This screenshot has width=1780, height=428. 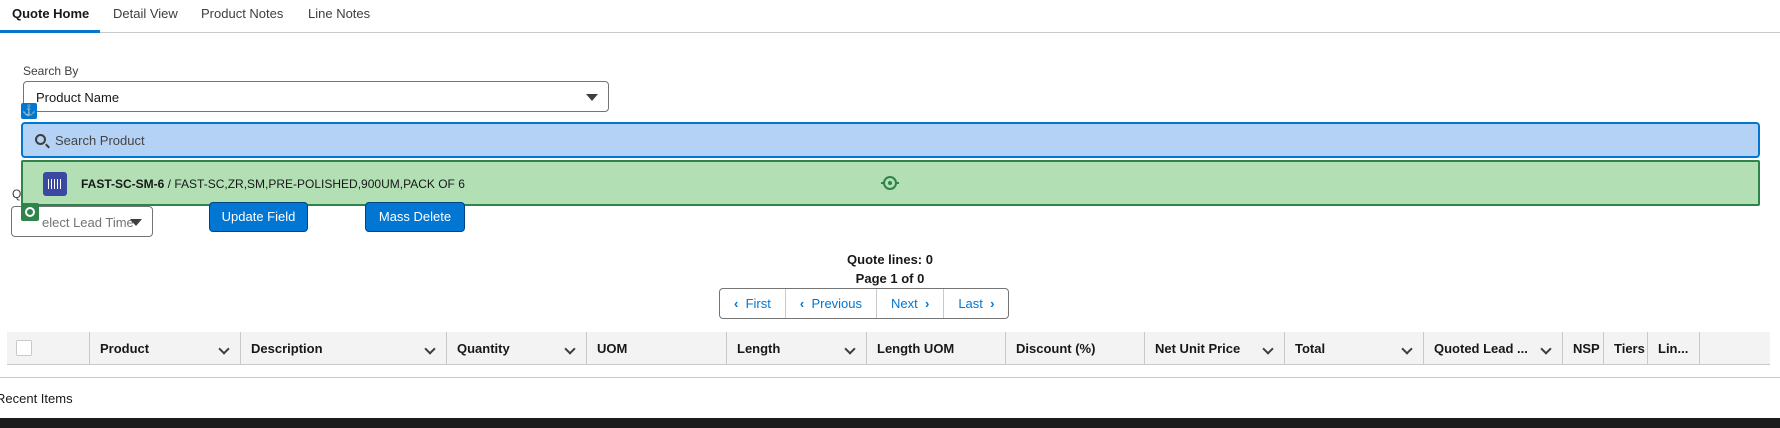 I want to click on page-info: Page 1 of 0, so click(x=890, y=278).